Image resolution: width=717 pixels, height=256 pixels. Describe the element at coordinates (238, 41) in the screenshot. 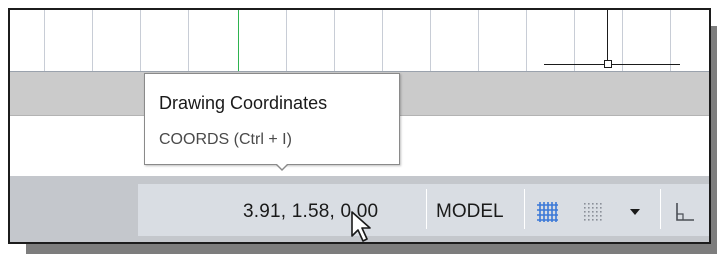

I see `y-axis-line` at that location.